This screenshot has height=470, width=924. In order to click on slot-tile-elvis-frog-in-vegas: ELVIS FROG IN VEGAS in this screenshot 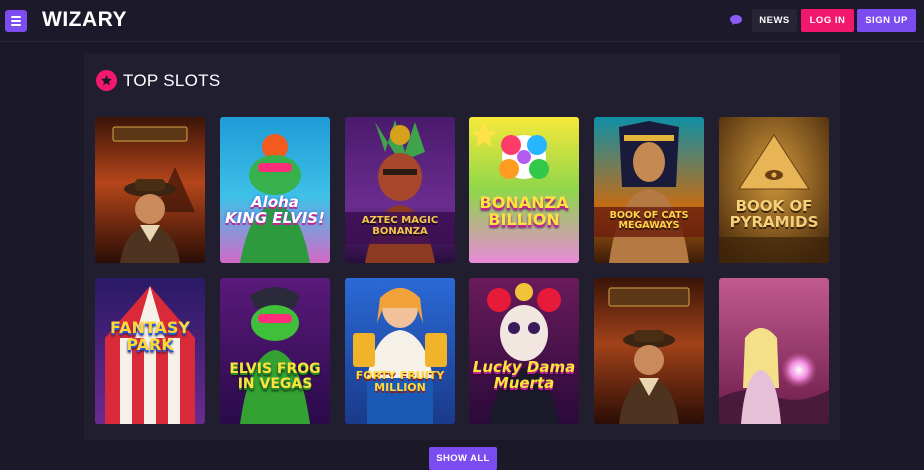, I will do `click(275, 351)`.